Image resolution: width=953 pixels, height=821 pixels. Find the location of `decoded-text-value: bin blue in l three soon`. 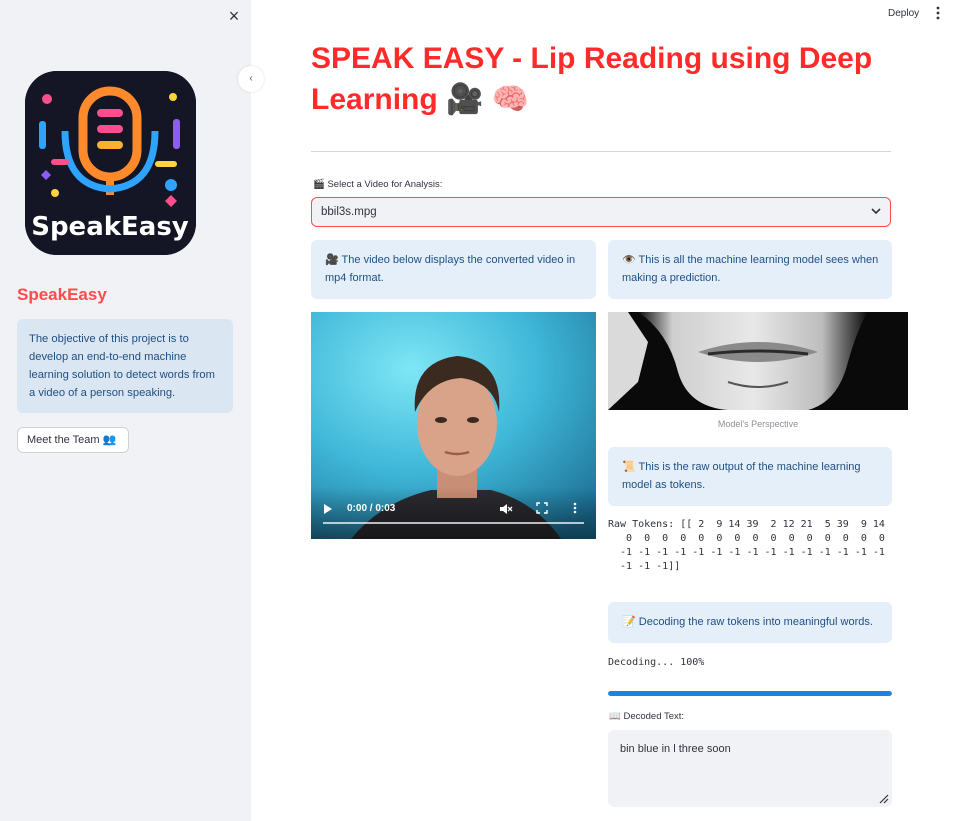

decoded-text-value: bin blue in l three soon is located at coordinates (675, 749).